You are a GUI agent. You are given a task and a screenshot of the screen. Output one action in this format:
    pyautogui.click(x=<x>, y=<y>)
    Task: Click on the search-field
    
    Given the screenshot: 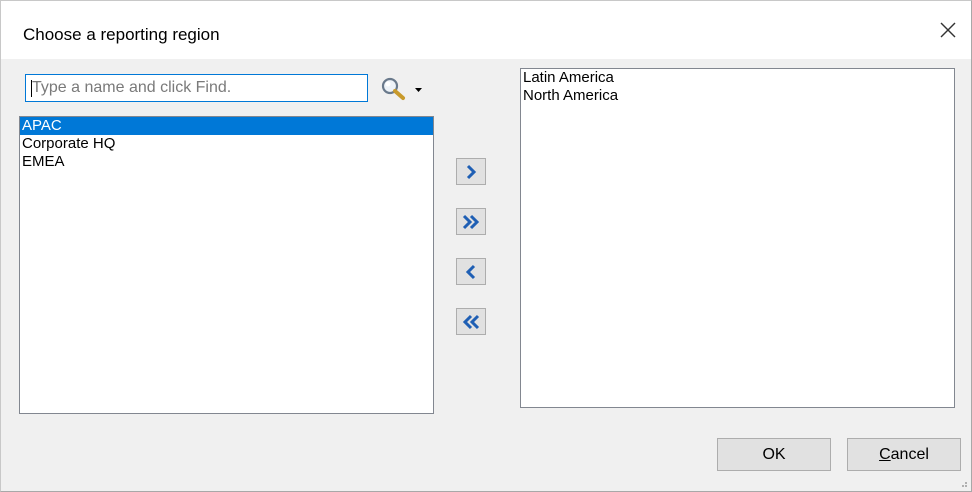 What is the action you would take?
    pyautogui.click(x=196, y=88)
    